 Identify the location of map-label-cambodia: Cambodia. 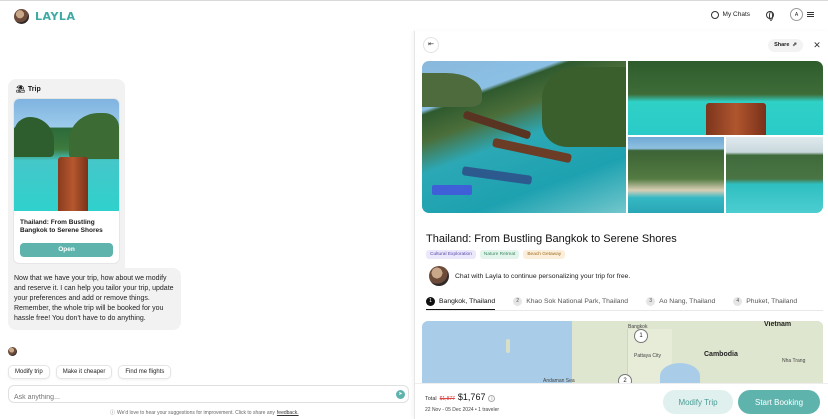
(721, 354).